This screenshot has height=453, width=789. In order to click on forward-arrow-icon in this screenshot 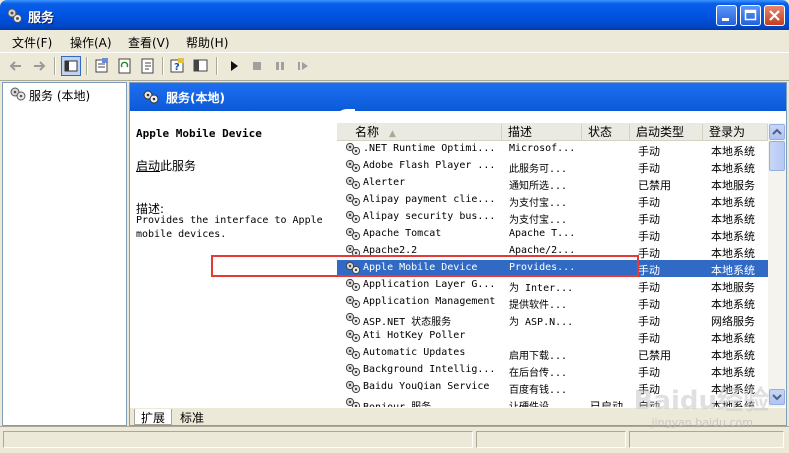, I will do `click(39, 66)`.